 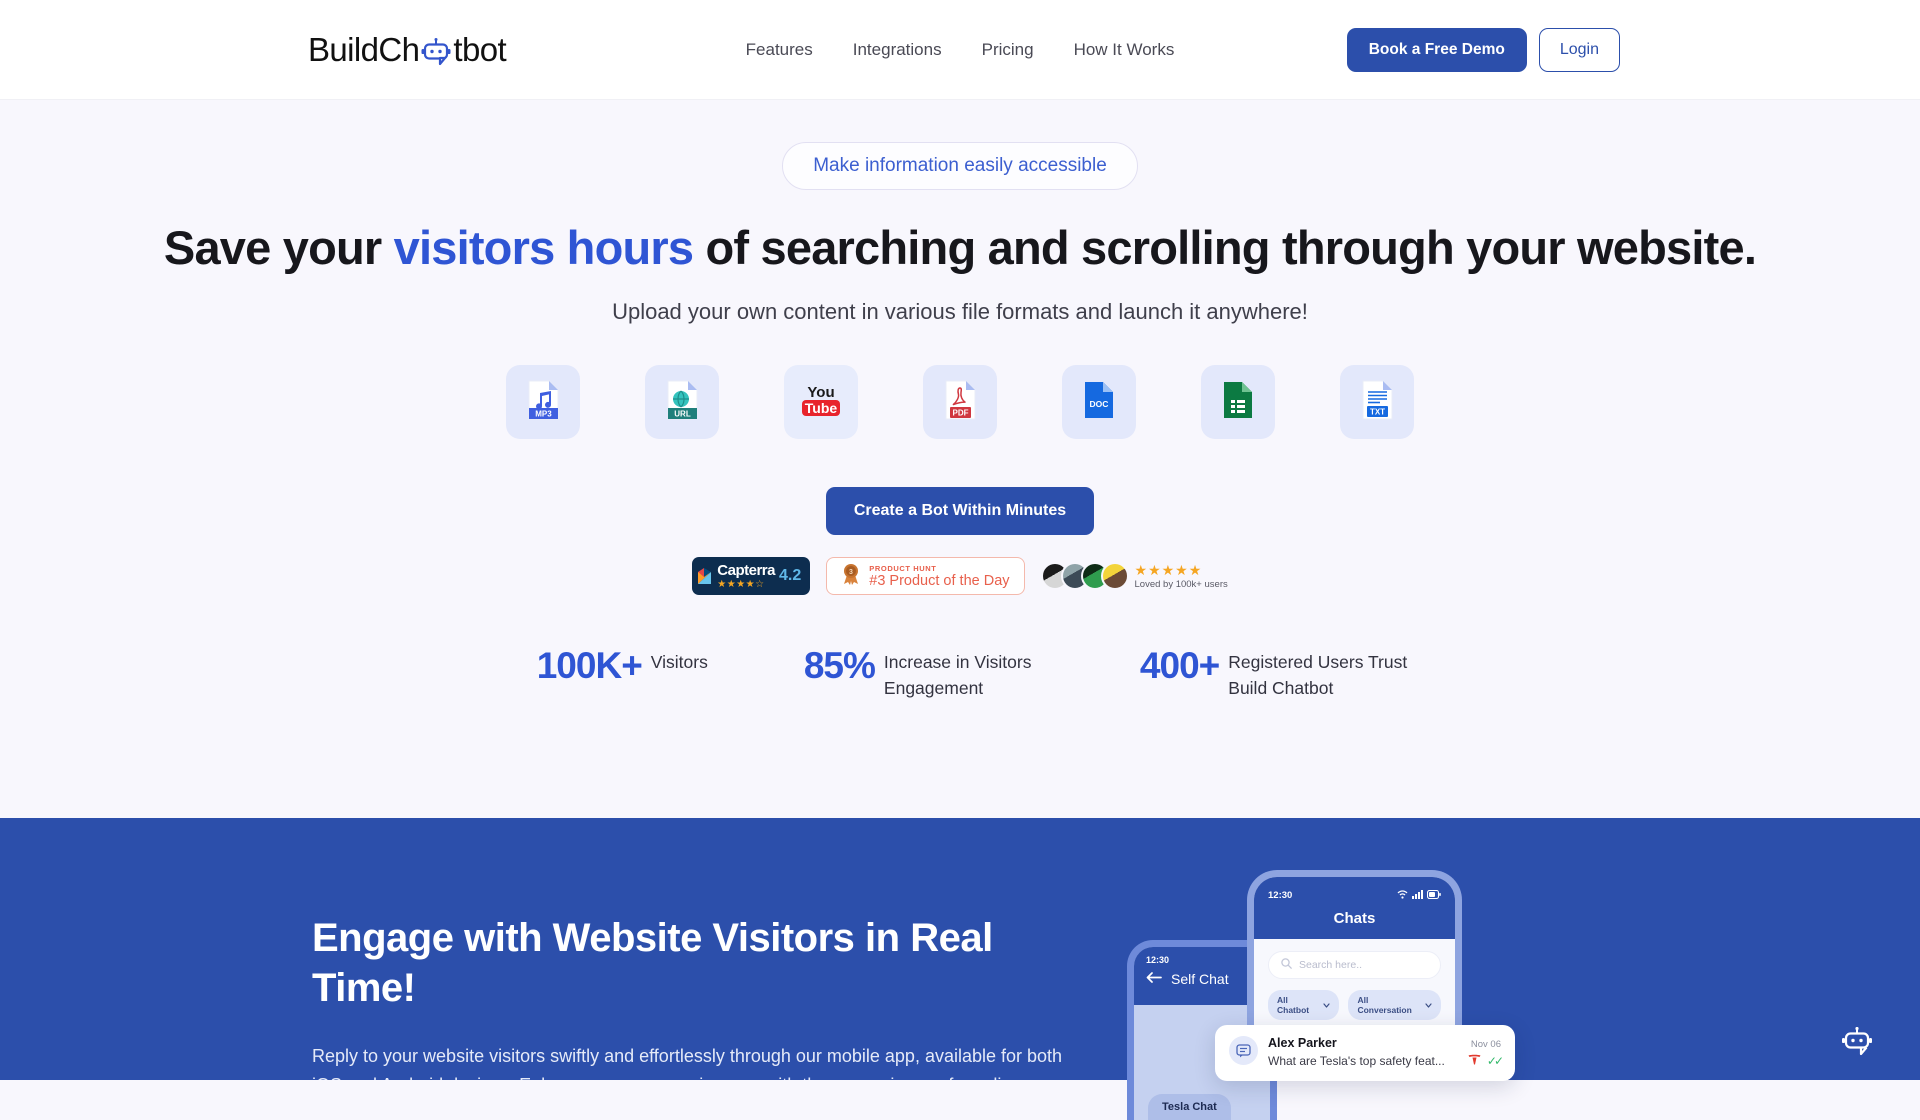 I want to click on brand-logo-text: BuildCh tbot, so click(x=407, y=50).